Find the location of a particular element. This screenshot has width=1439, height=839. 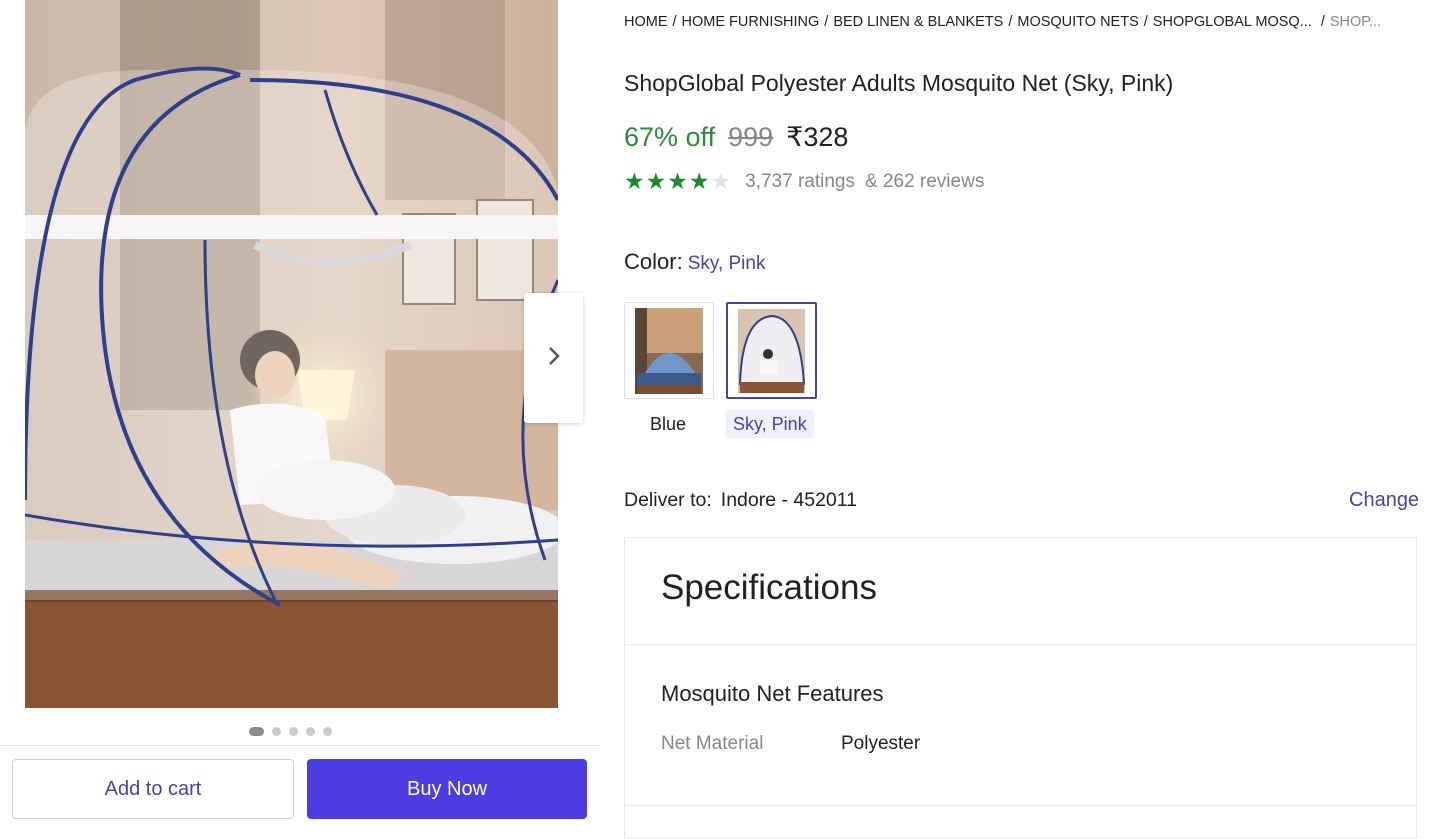

selected-color: Sky, Pink is located at coordinates (726, 263).